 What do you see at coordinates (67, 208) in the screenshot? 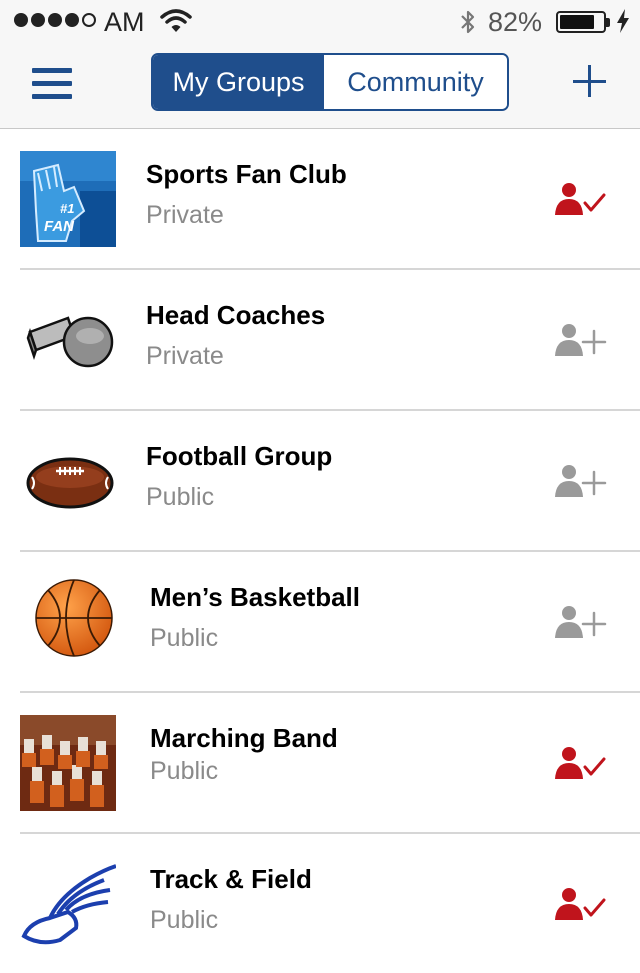
I see `svg-text: #1` at bounding box center [67, 208].